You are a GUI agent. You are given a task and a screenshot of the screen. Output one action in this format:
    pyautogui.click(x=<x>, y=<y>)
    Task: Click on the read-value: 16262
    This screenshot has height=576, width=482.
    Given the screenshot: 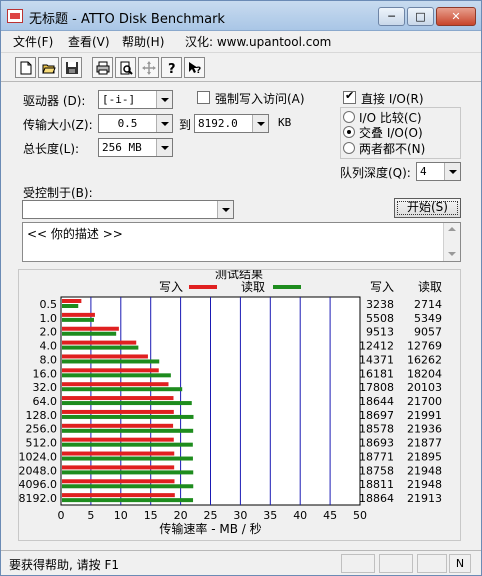 What is the action you would take?
    pyautogui.click(x=424, y=359)
    